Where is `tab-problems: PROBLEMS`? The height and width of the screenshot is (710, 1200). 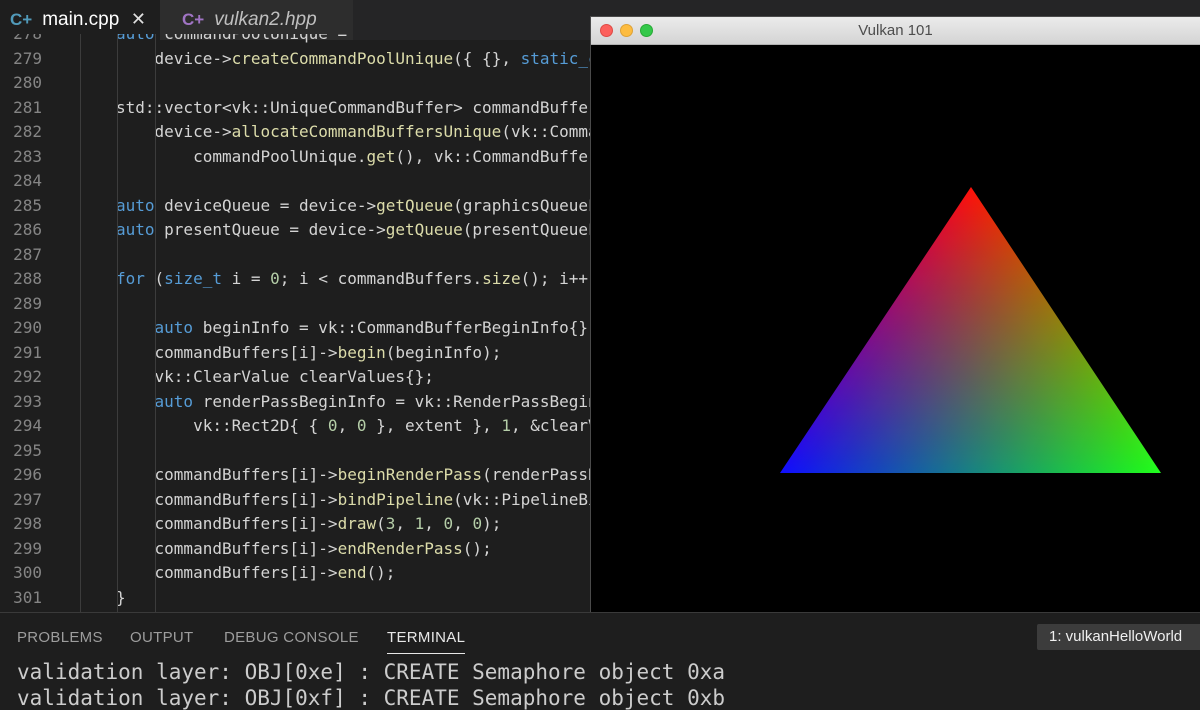 tab-problems: PROBLEMS is located at coordinates (60, 637).